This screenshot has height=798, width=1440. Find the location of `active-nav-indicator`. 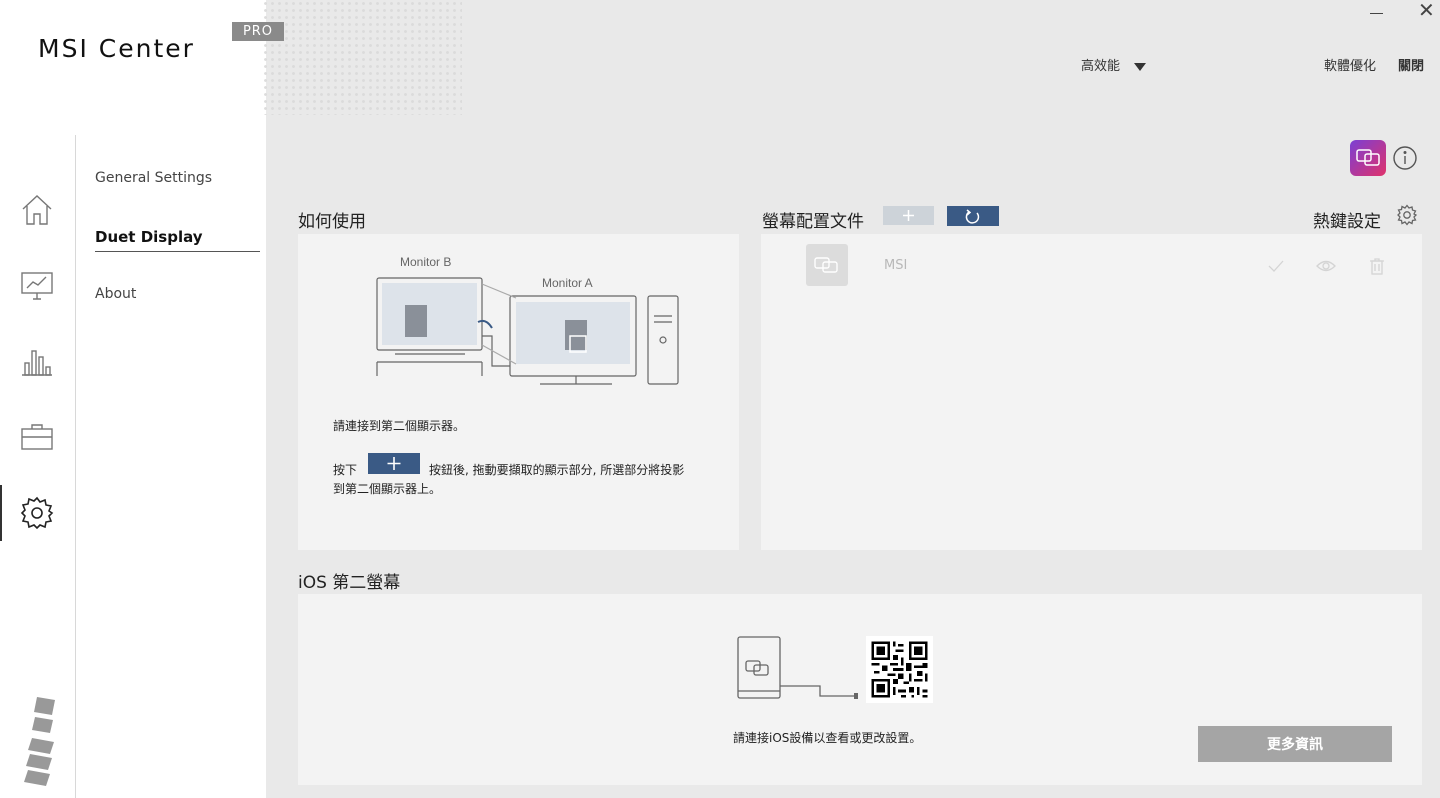

active-nav-indicator is located at coordinates (1, 513).